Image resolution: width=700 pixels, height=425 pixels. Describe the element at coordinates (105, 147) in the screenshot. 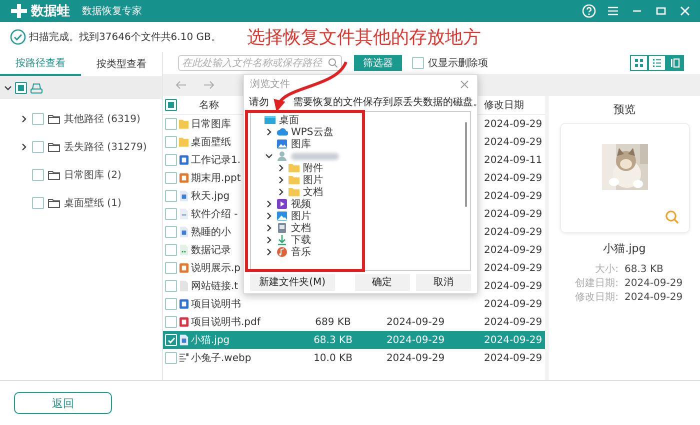

I see `tree-item-label: 丢失路径 (31279)` at that location.